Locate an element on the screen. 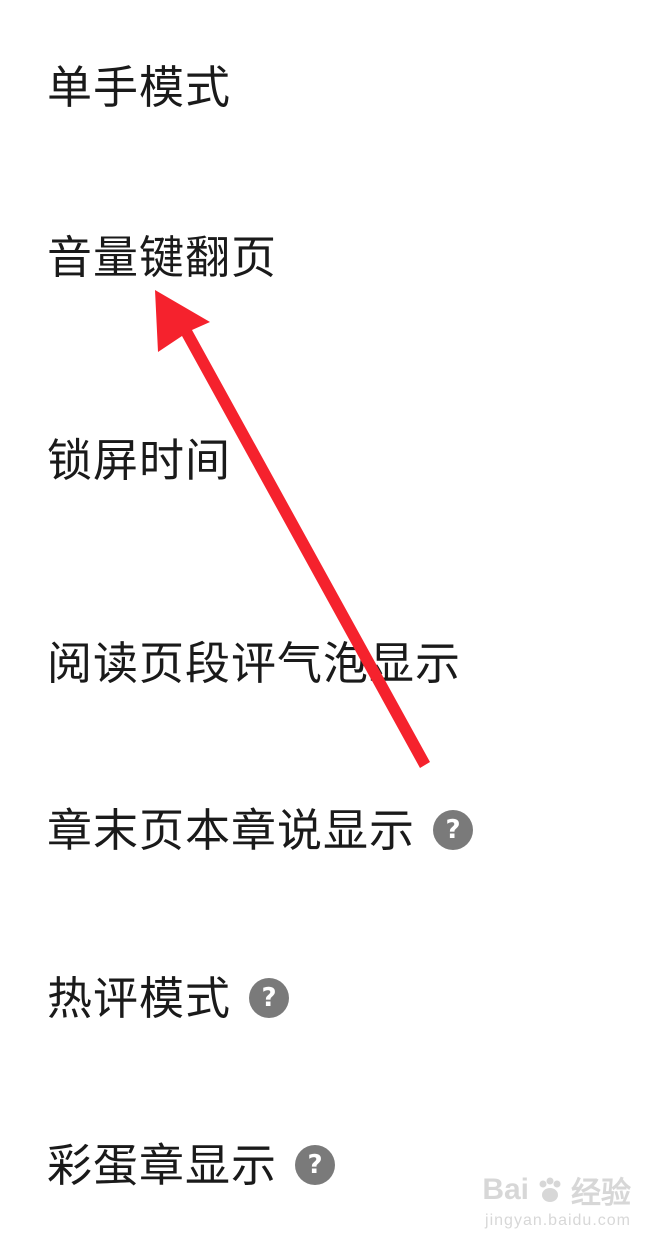 The height and width of the screenshot is (1250, 661). watermark-brand: Bai is located at coordinates (505, 1189).